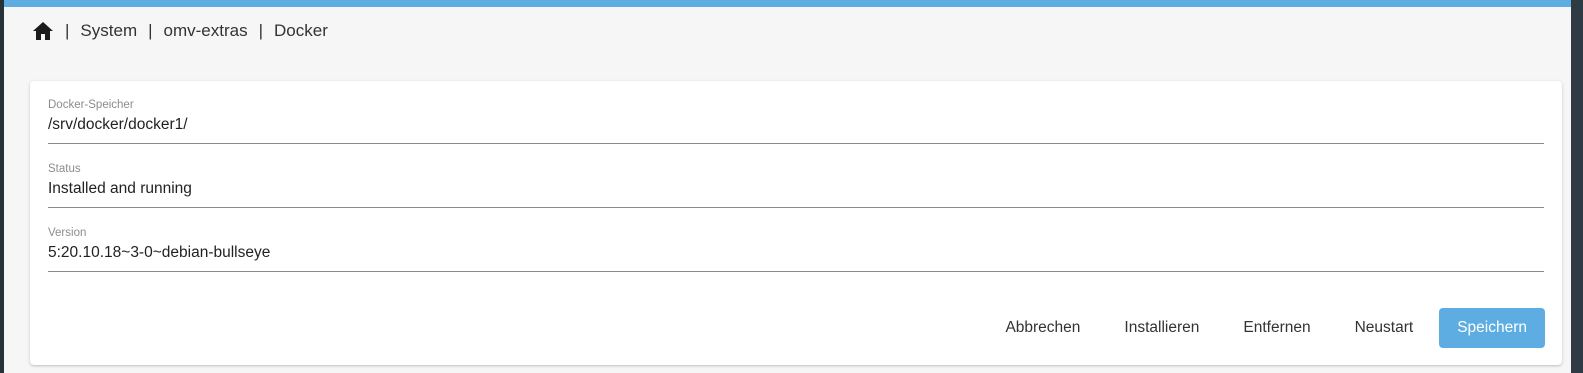  I want to click on breadcrumb: | System | omv-extras | Docker, so click(180, 31).